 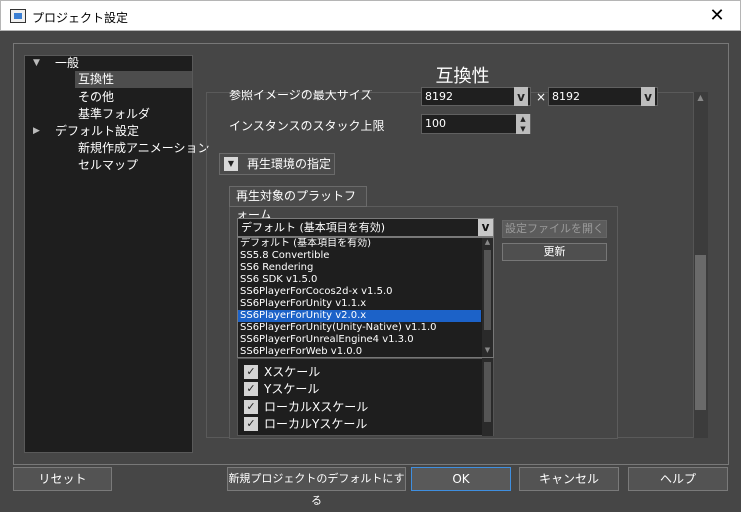 What do you see at coordinates (133, 79) in the screenshot?
I see `tree-item-compatibility: 互換性` at bounding box center [133, 79].